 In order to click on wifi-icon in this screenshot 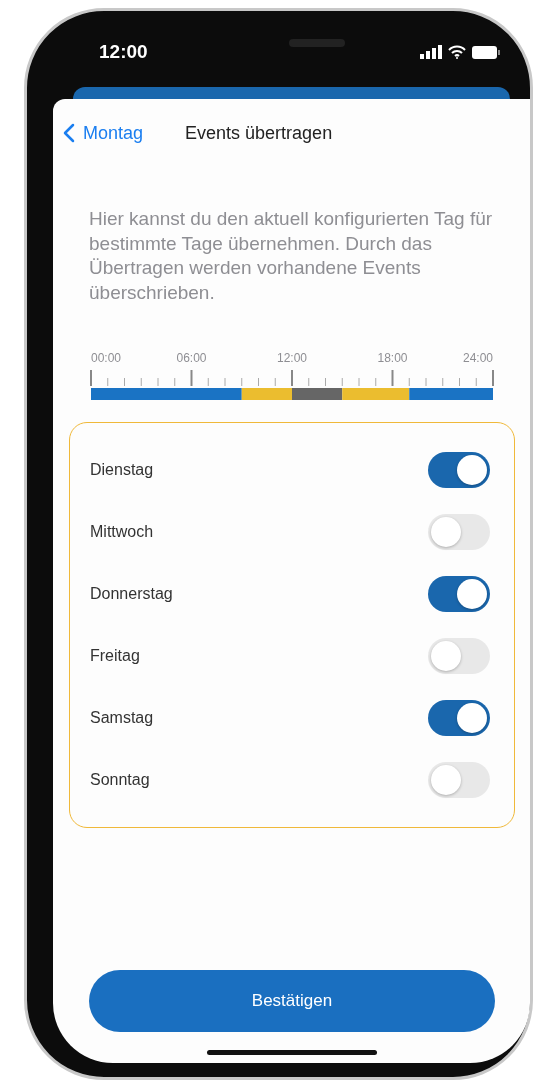, I will do `click(457, 52)`.